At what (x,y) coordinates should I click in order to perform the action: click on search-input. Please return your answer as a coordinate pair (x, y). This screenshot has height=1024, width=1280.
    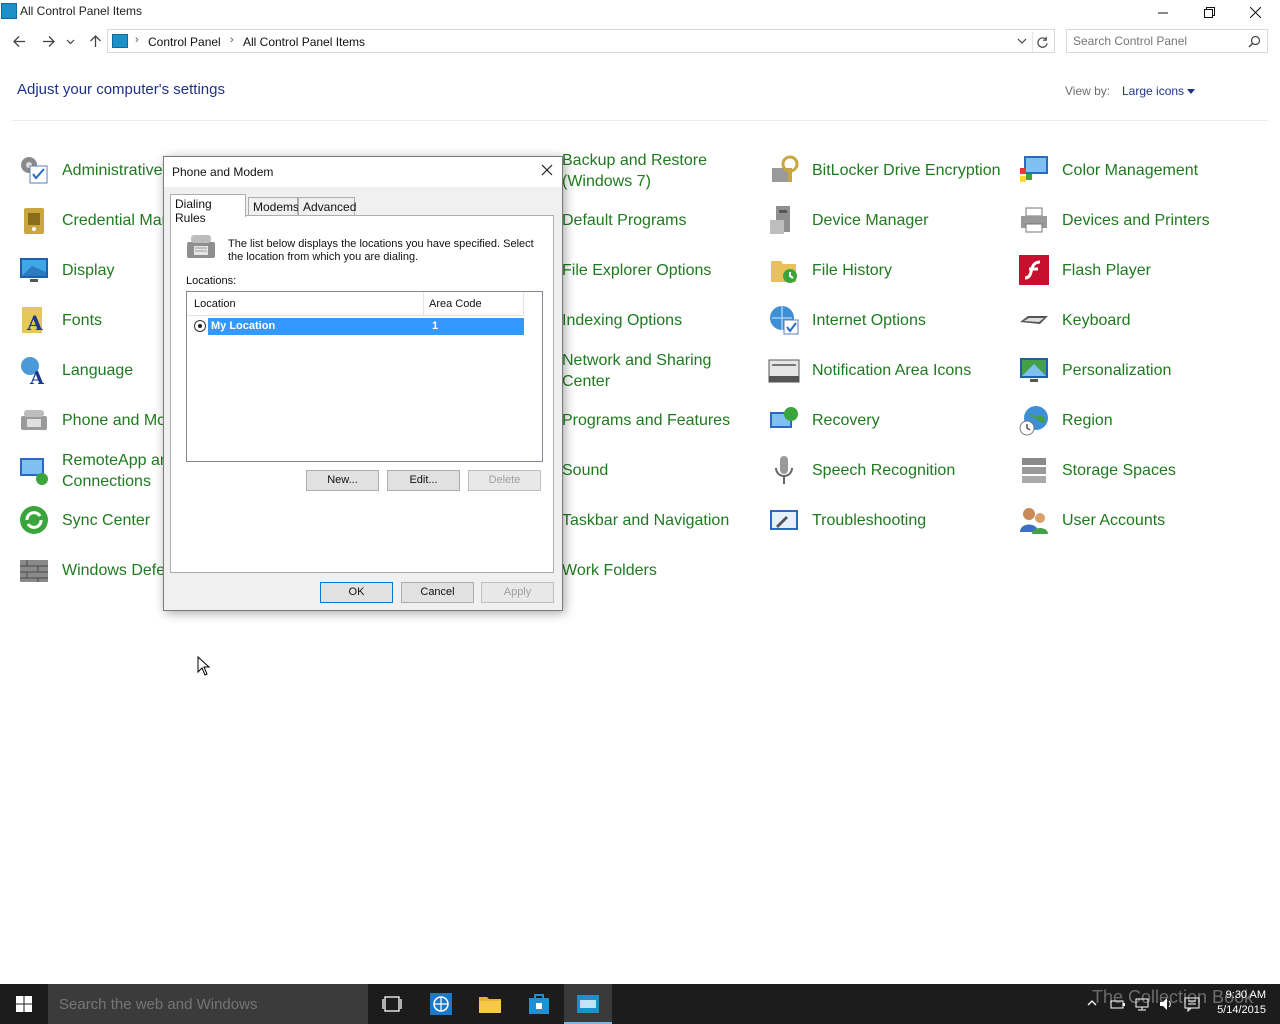
    Looking at the image, I should click on (1158, 41).